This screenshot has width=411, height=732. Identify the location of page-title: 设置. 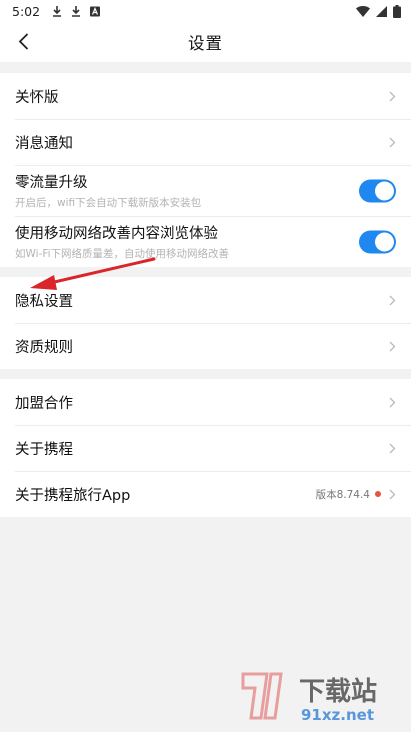
(205, 43).